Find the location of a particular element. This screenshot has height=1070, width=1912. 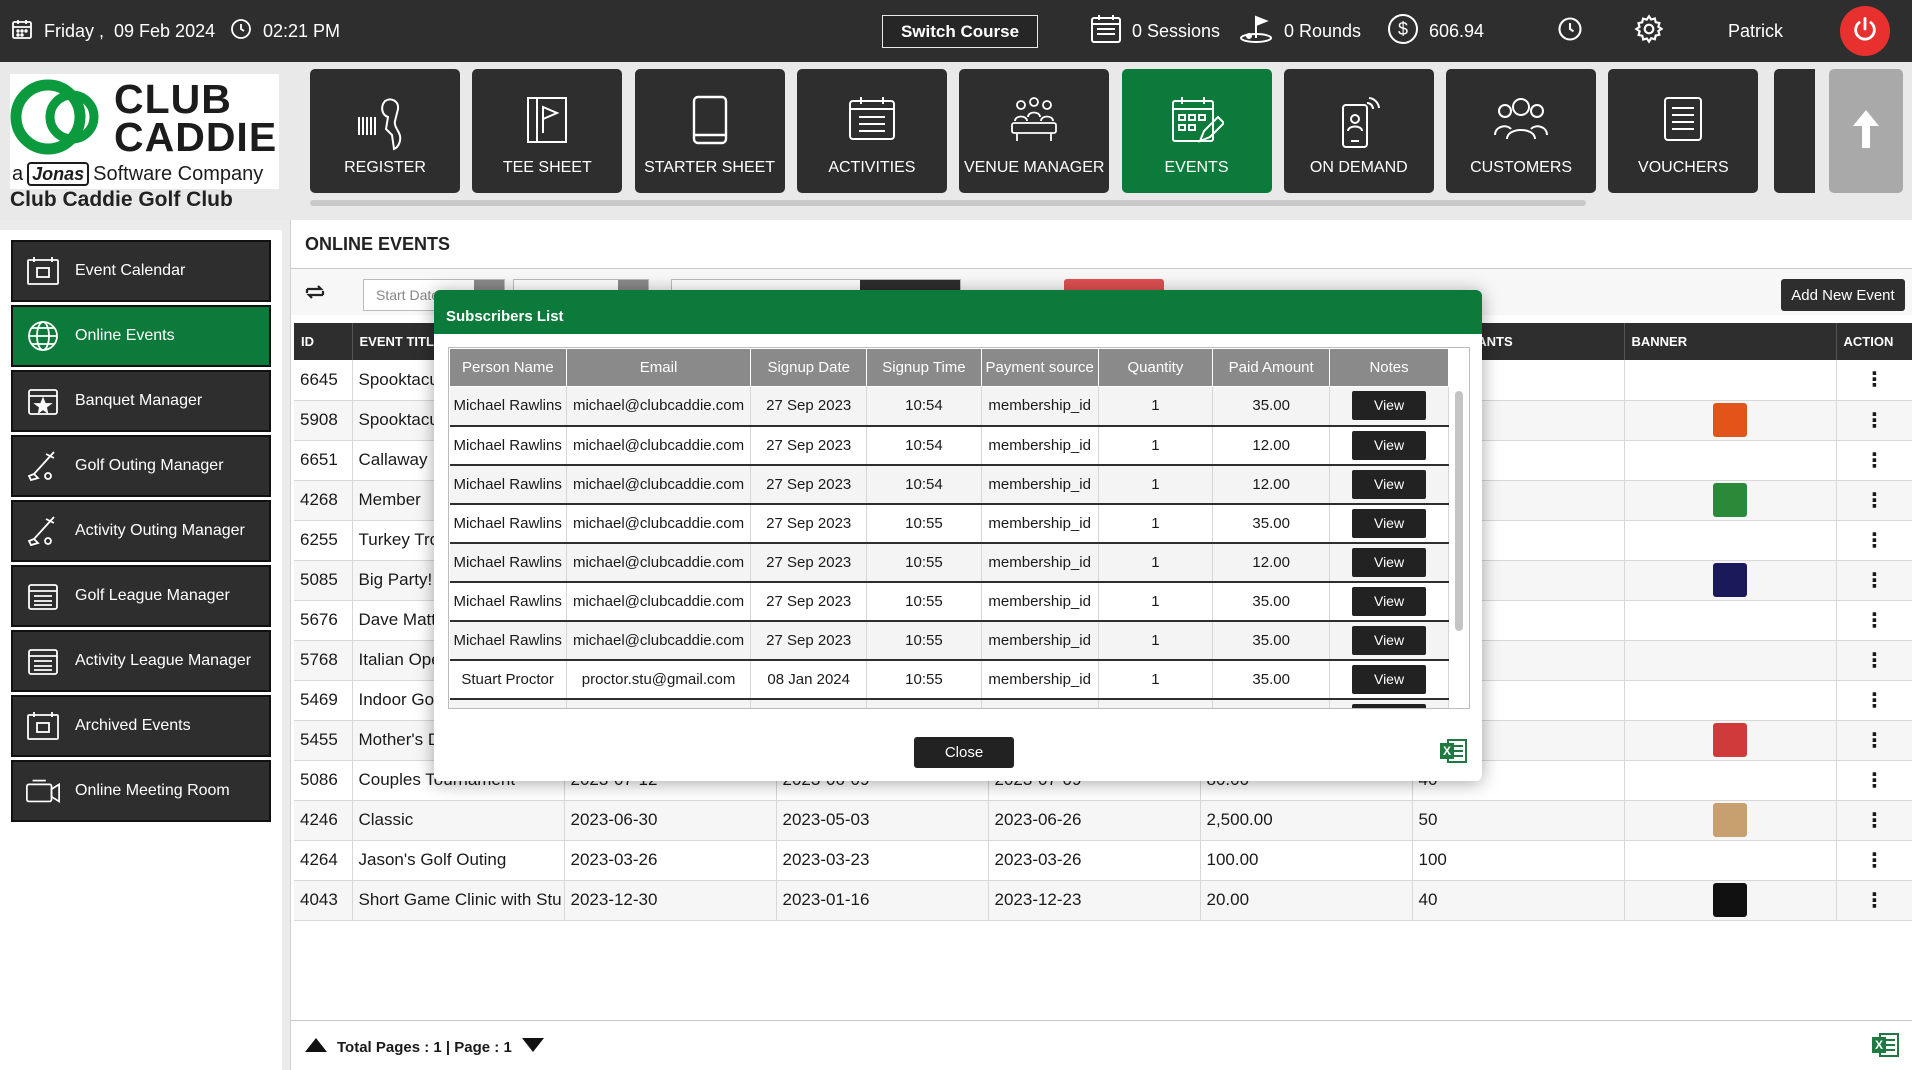

cell-email: michael@clubcaddie.com is located at coordinates (659, 523).